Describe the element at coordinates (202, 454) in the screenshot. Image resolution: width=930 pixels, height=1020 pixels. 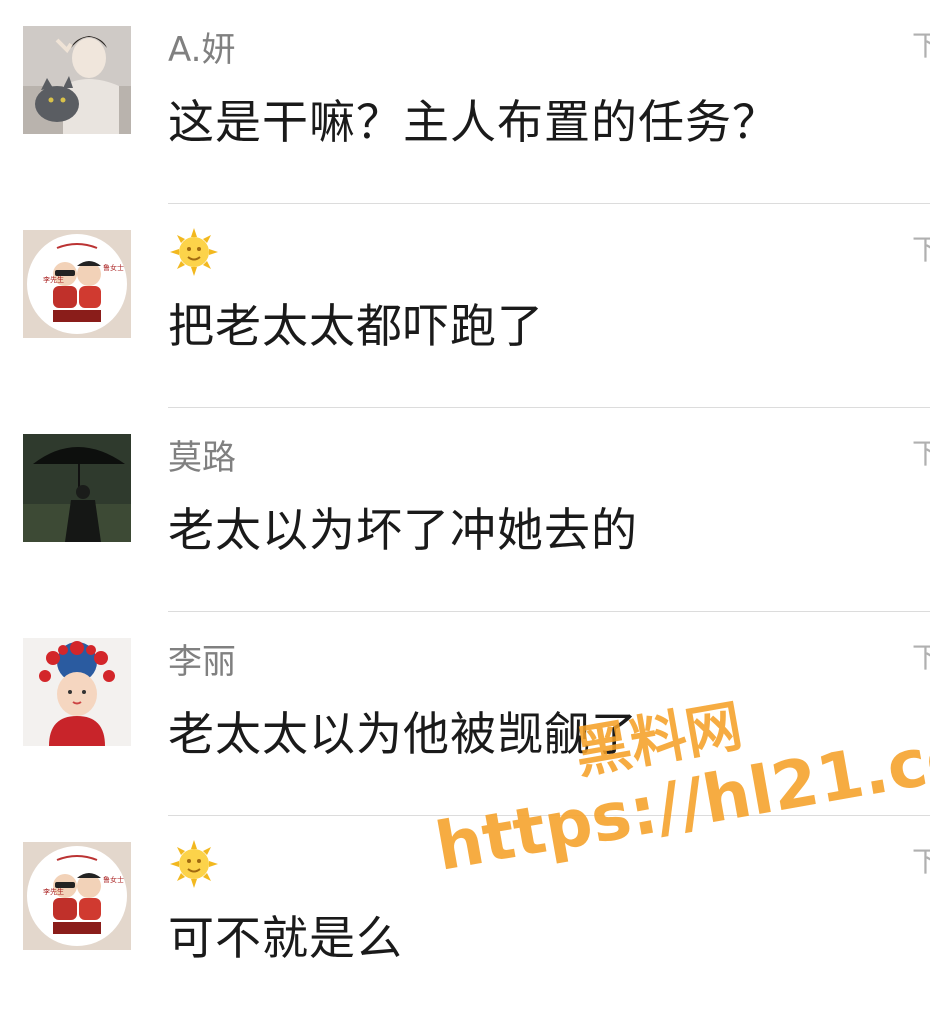
I see `comment-nickname: 莫路` at that location.